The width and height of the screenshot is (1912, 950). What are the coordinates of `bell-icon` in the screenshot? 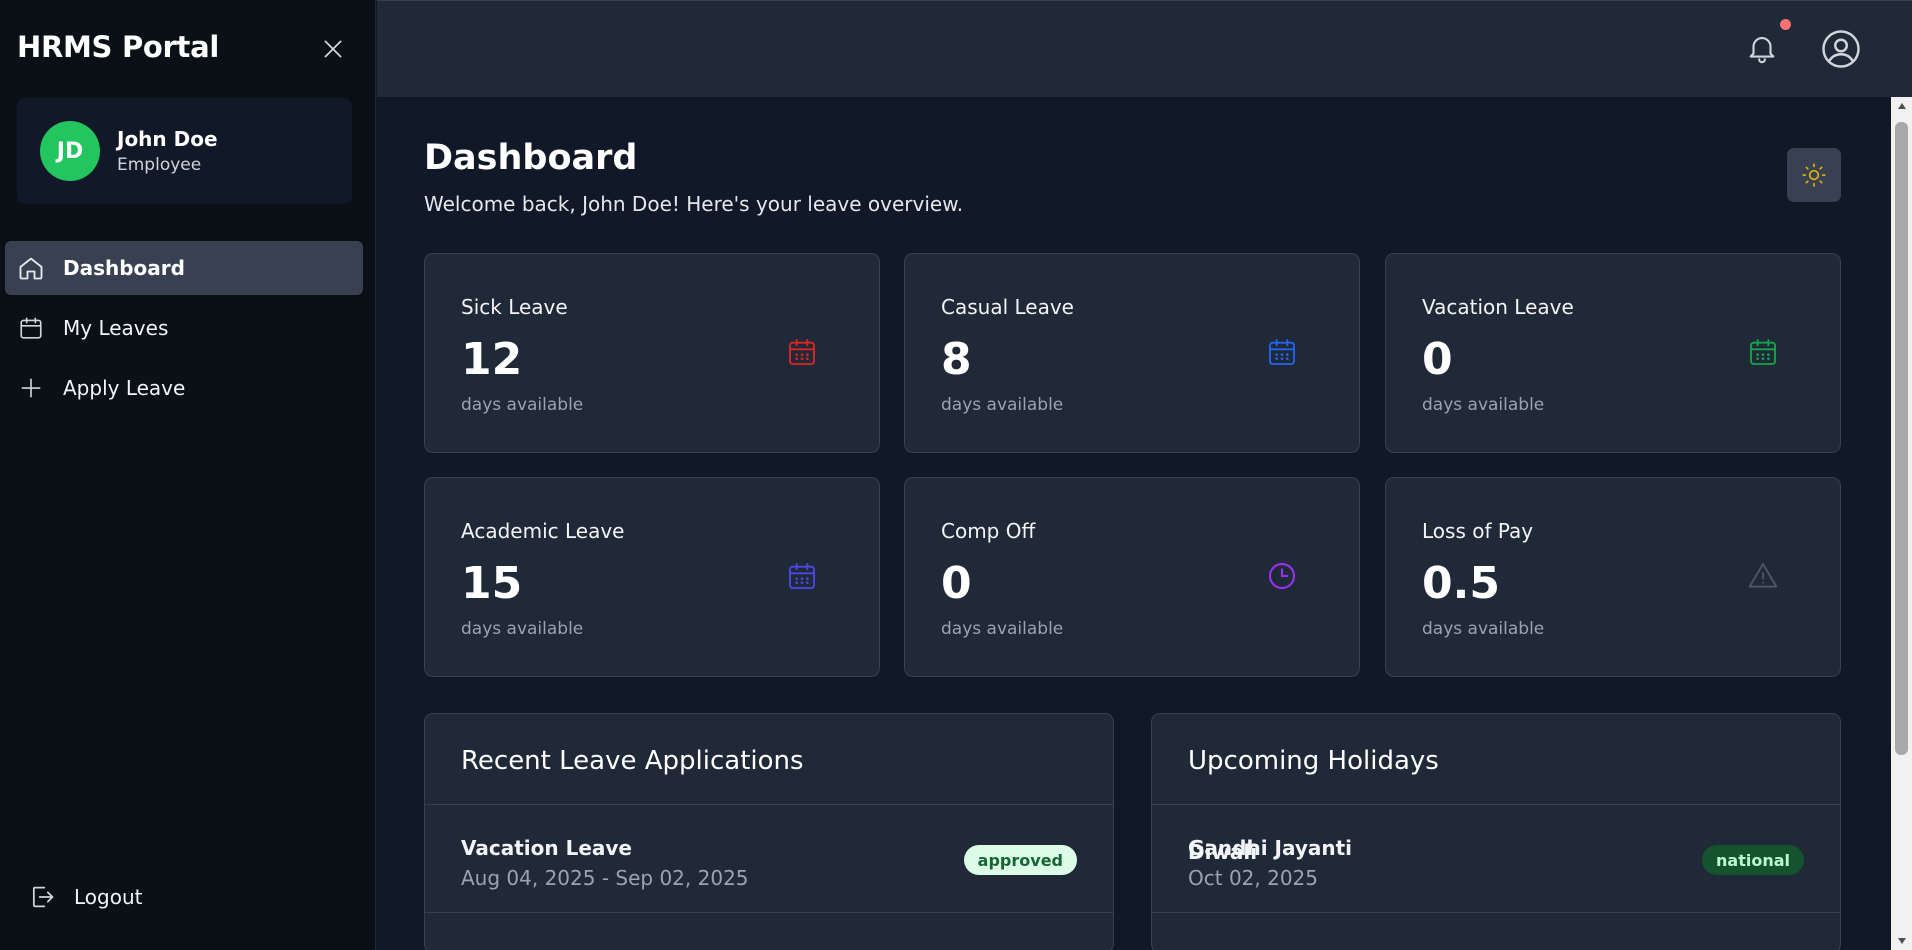 It's located at (1762, 50).